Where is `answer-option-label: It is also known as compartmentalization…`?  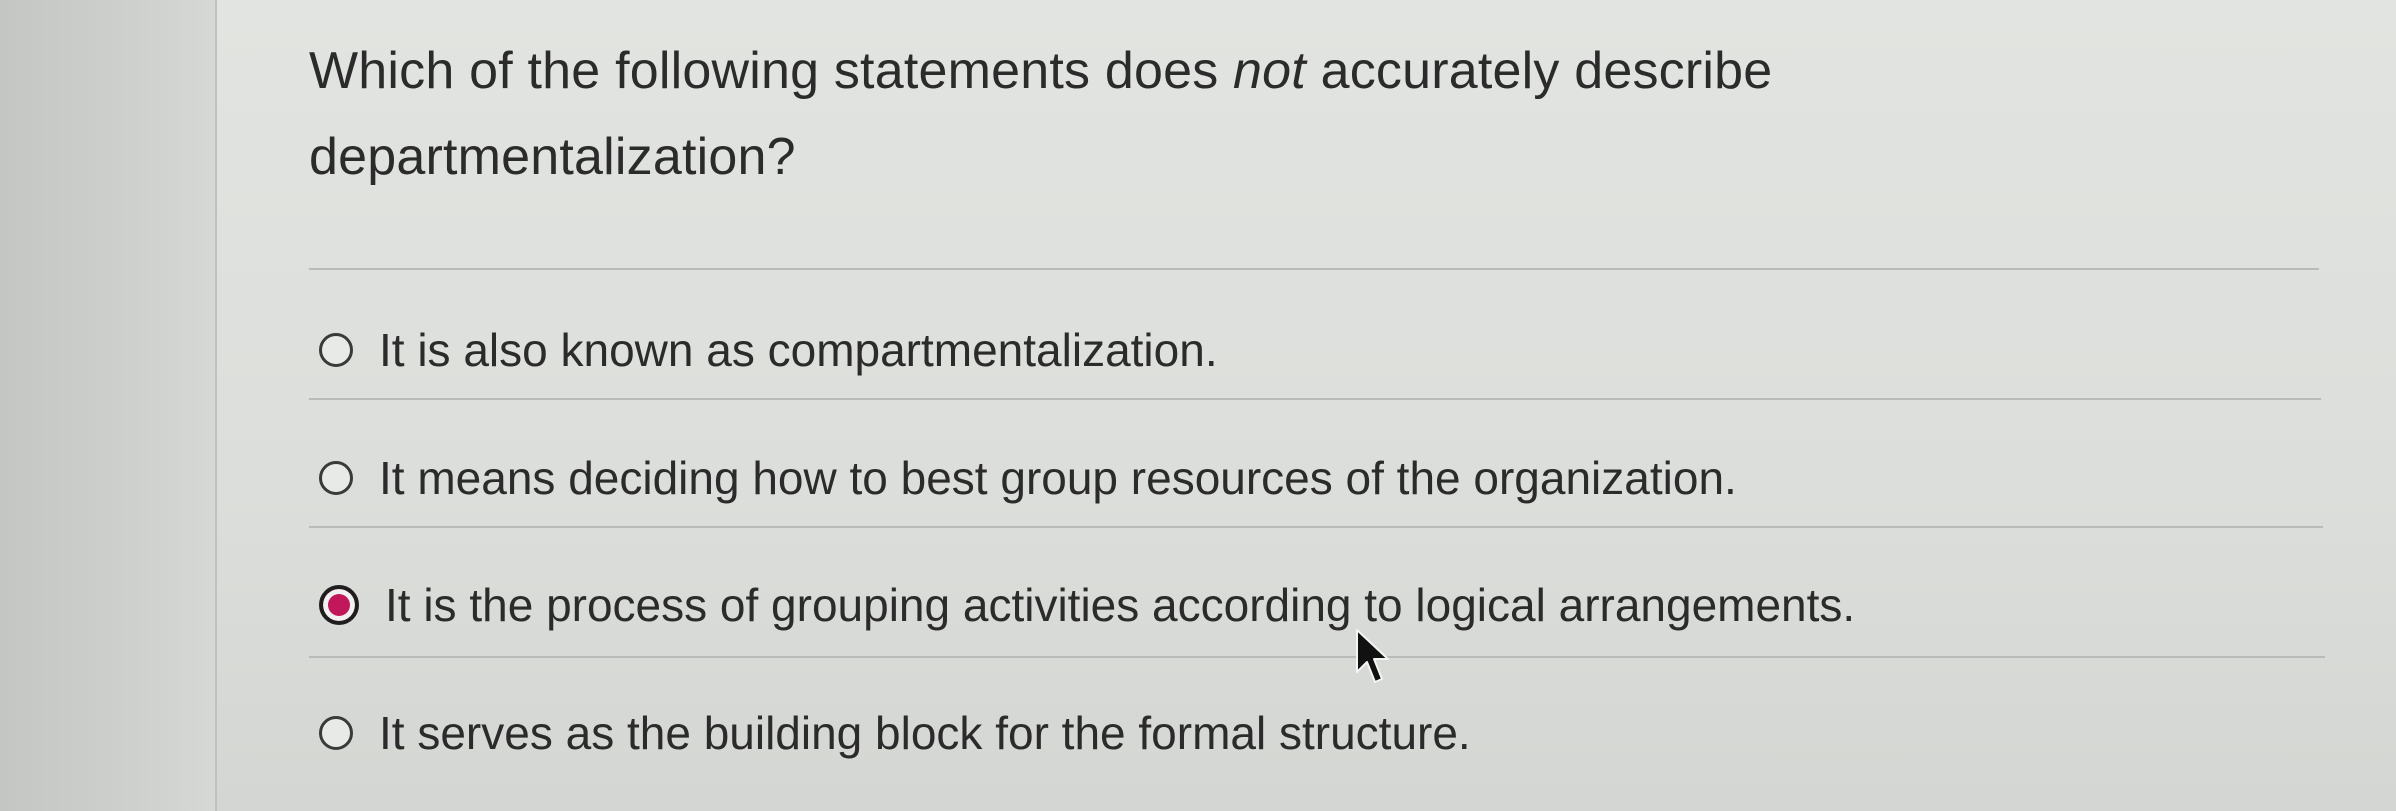 answer-option-label: It is also known as compartmentalization… is located at coordinates (798, 350).